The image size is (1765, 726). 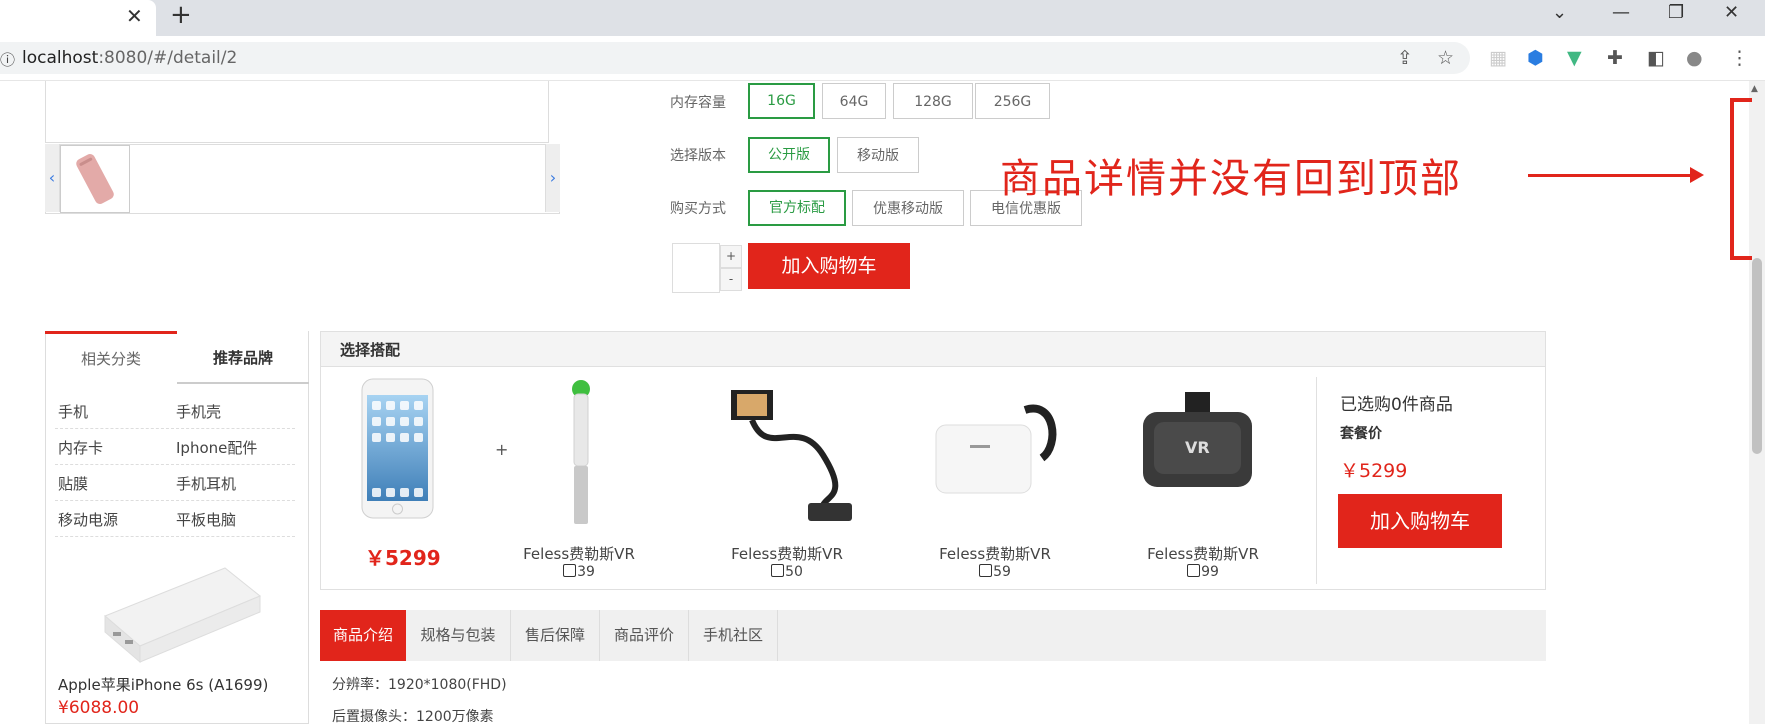 What do you see at coordinates (933, 101) in the screenshot?
I see `memory-option-128g: 128G` at bounding box center [933, 101].